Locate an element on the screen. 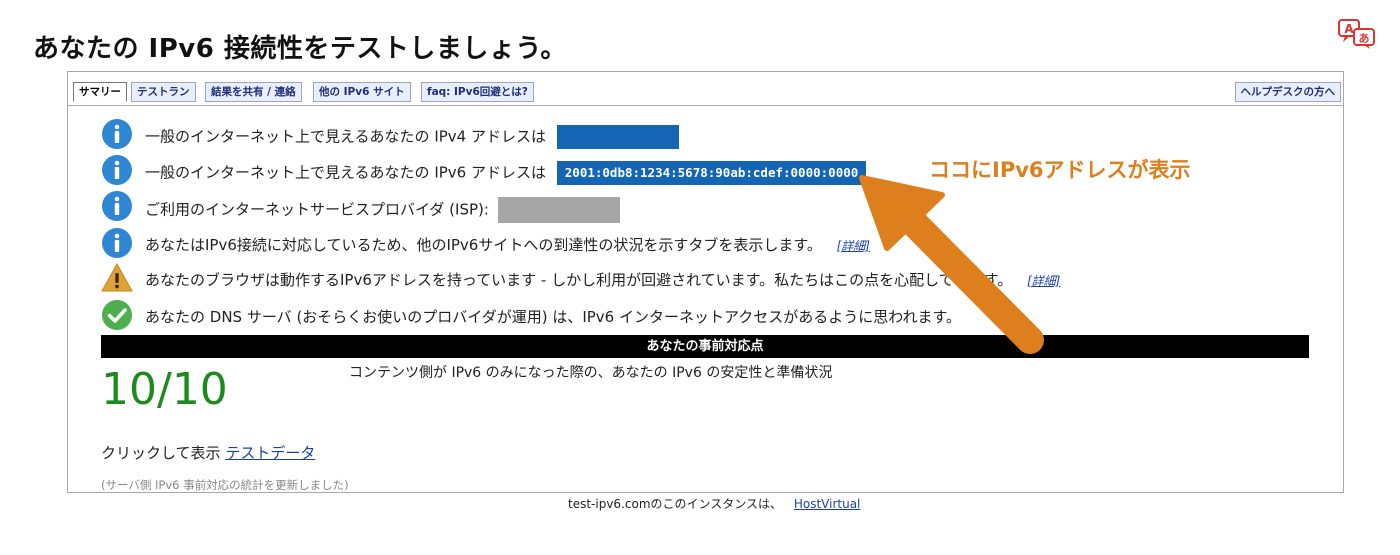 The height and width of the screenshot is (555, 1400). readiness-score: 10/10 is located at coordinates (164, 389).